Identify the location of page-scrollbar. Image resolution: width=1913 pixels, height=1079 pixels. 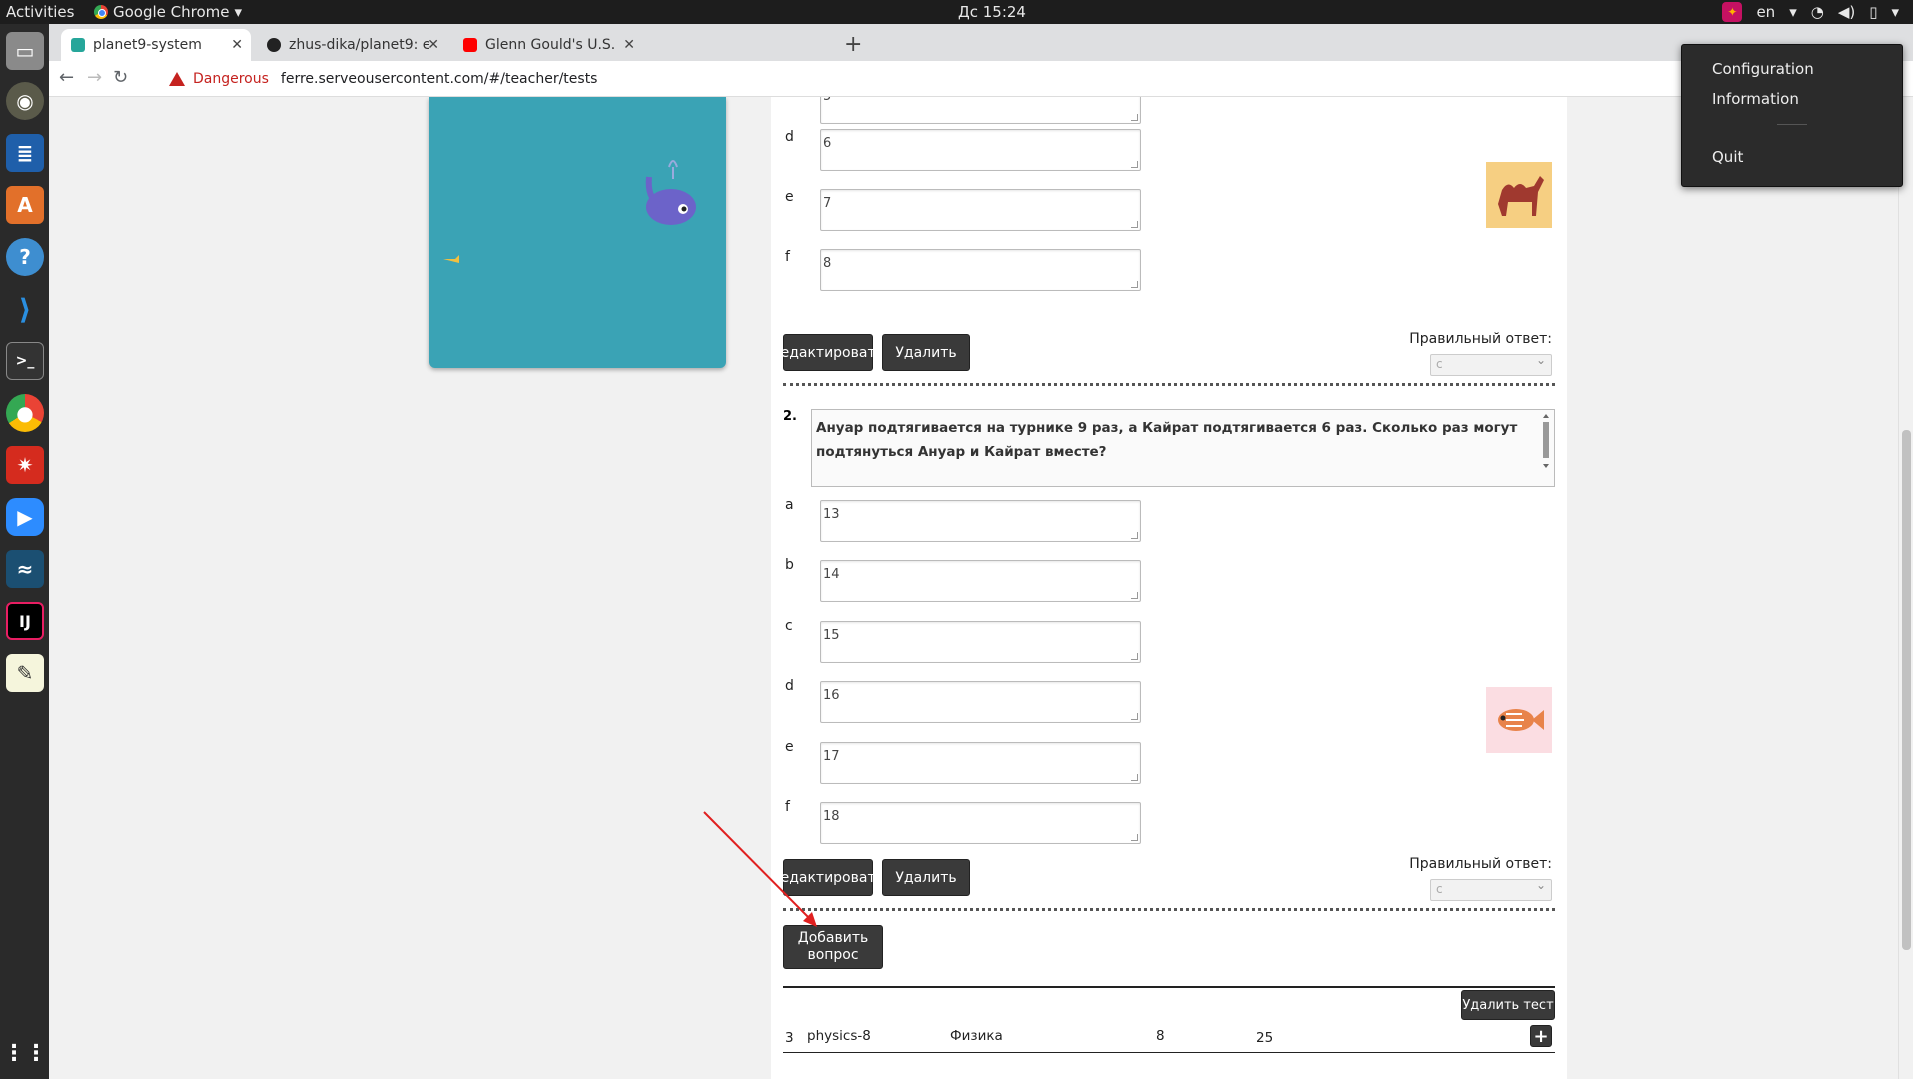
(1905, 588).